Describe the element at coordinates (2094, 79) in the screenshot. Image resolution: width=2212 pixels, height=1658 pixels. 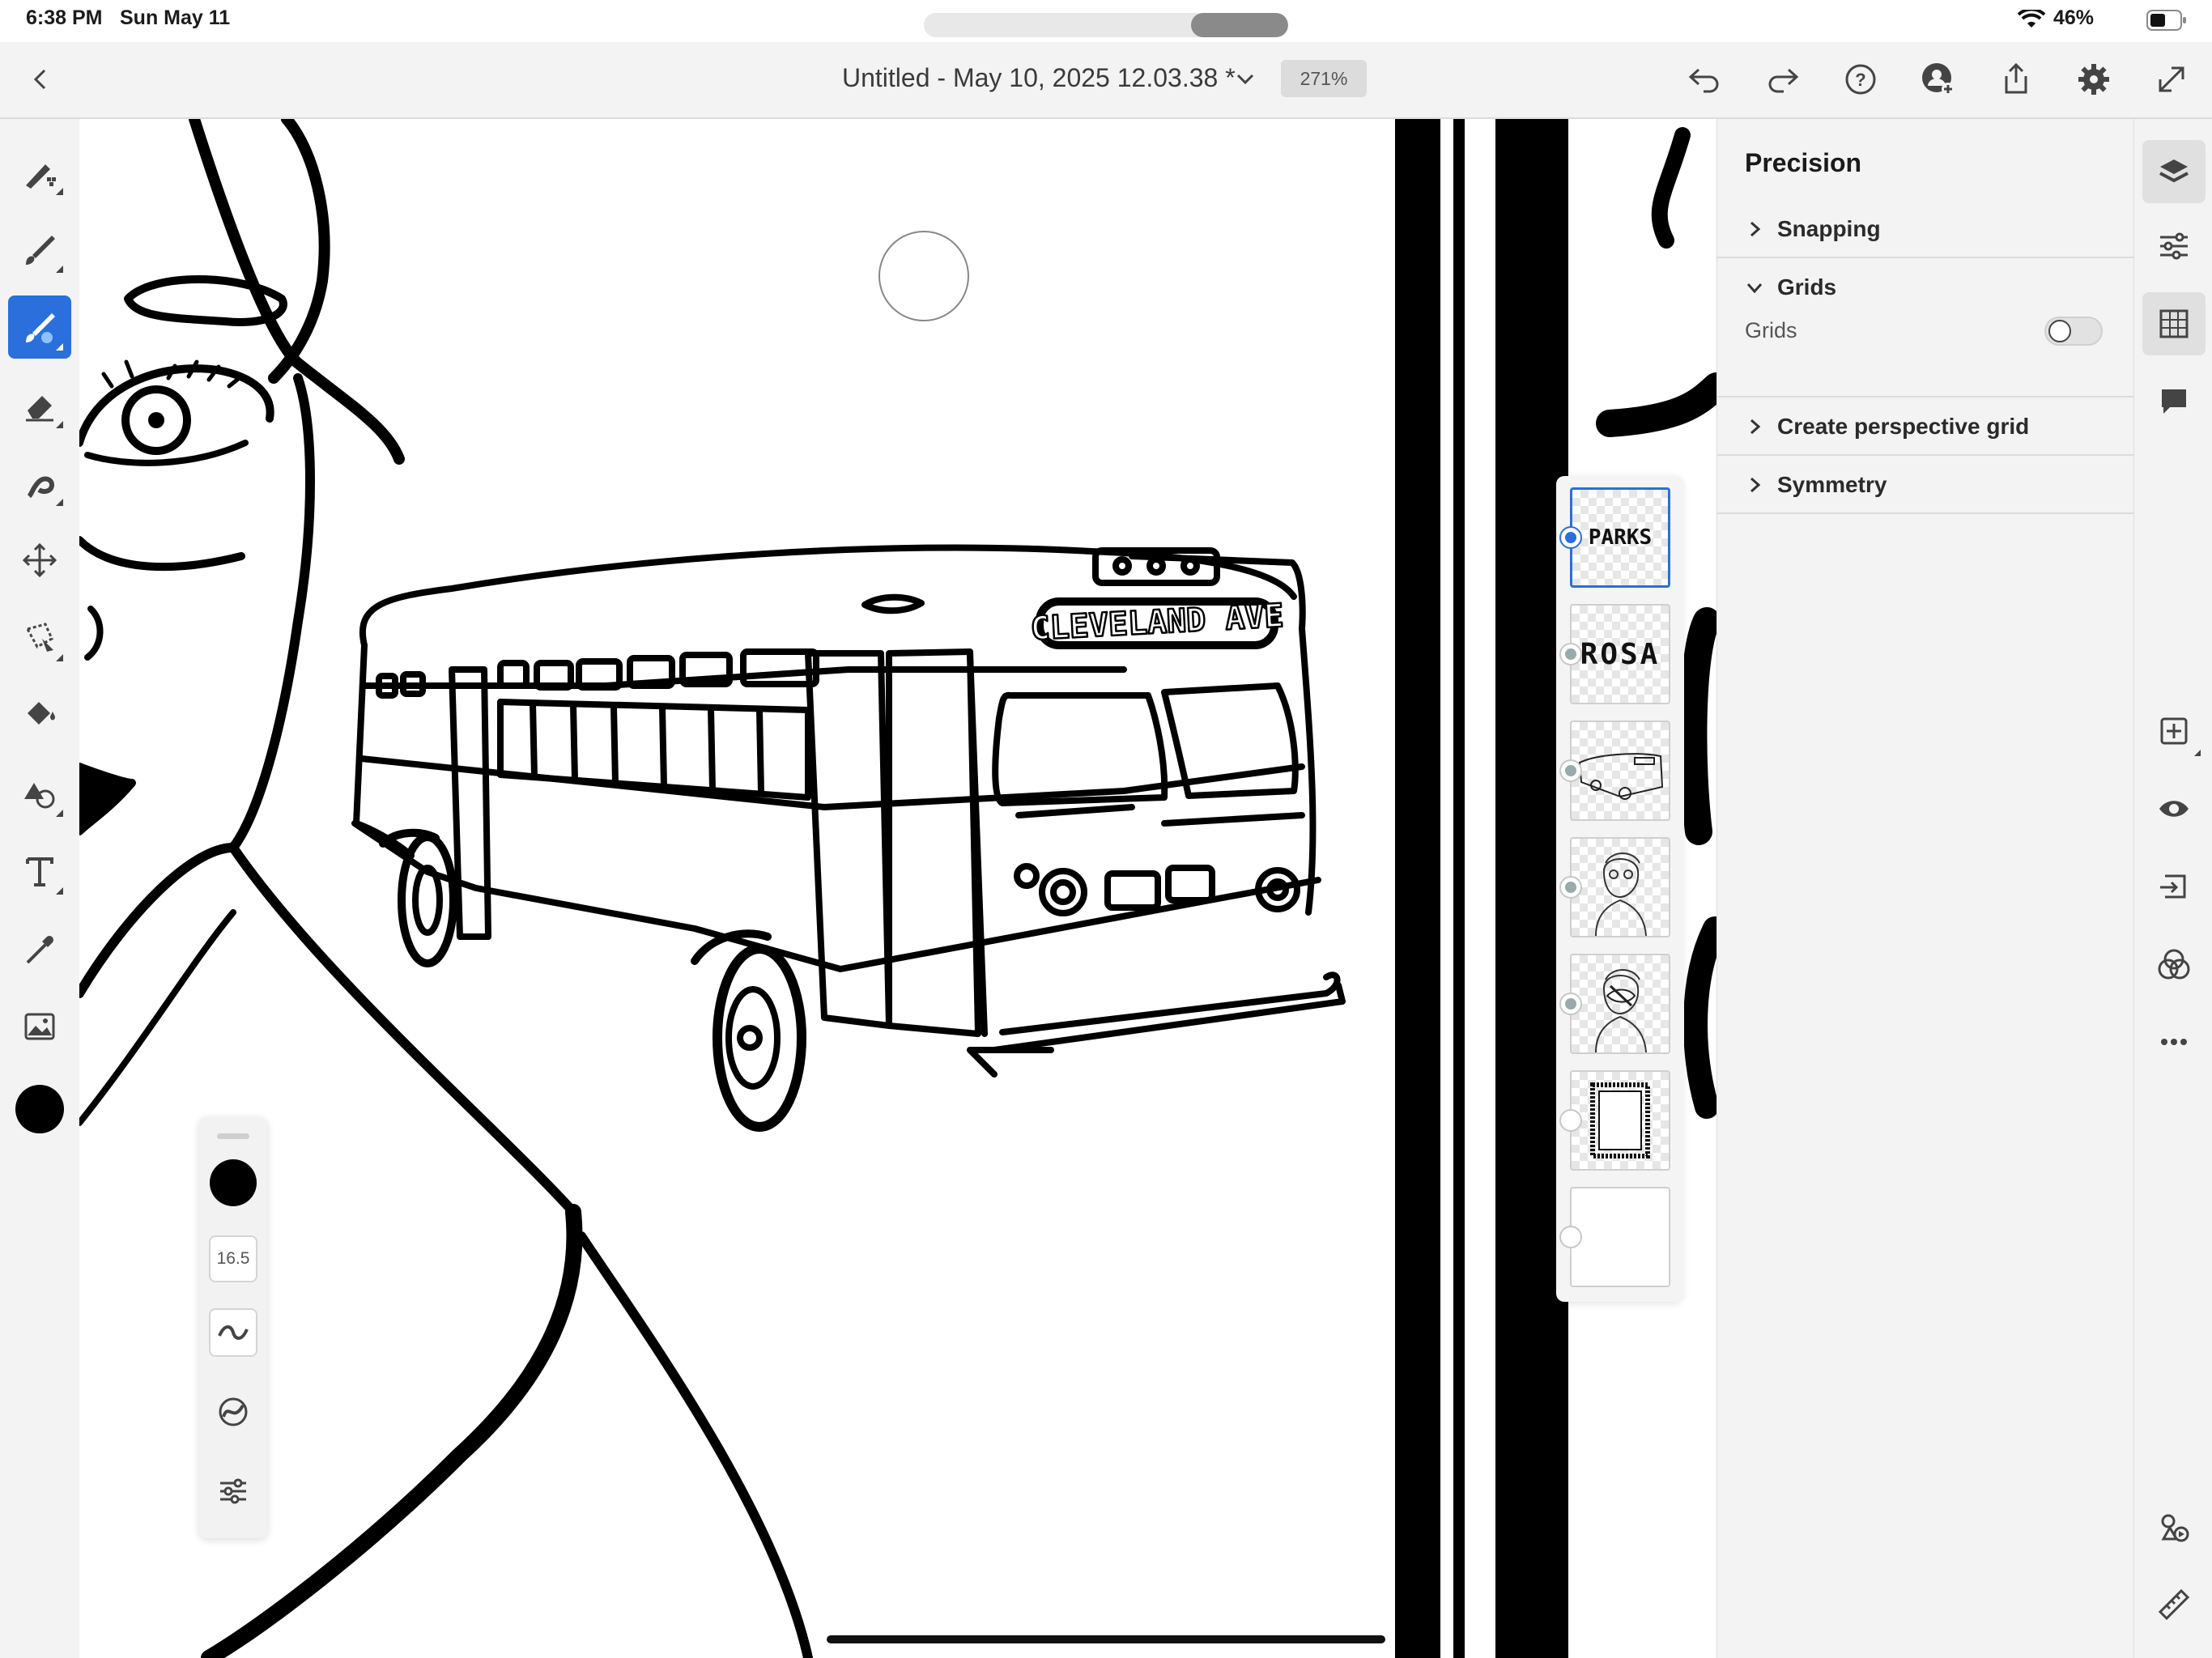
I see `settings-icon` at that location.